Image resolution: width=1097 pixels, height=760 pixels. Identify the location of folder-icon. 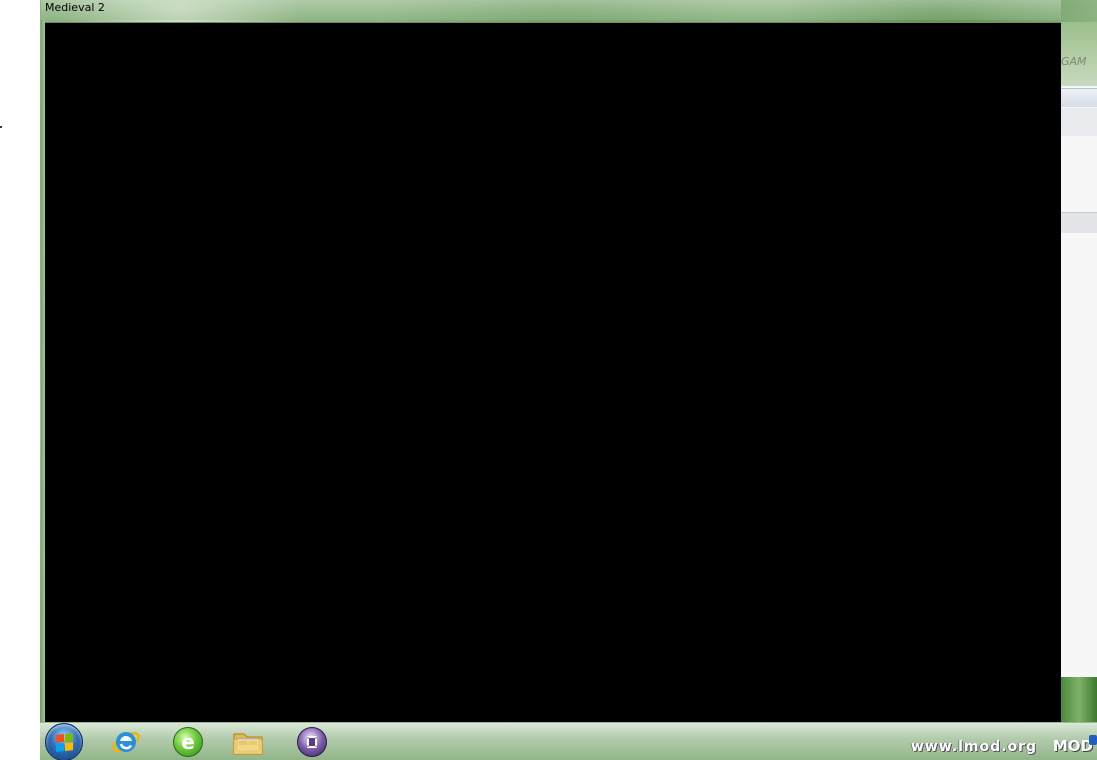
(248, 744).